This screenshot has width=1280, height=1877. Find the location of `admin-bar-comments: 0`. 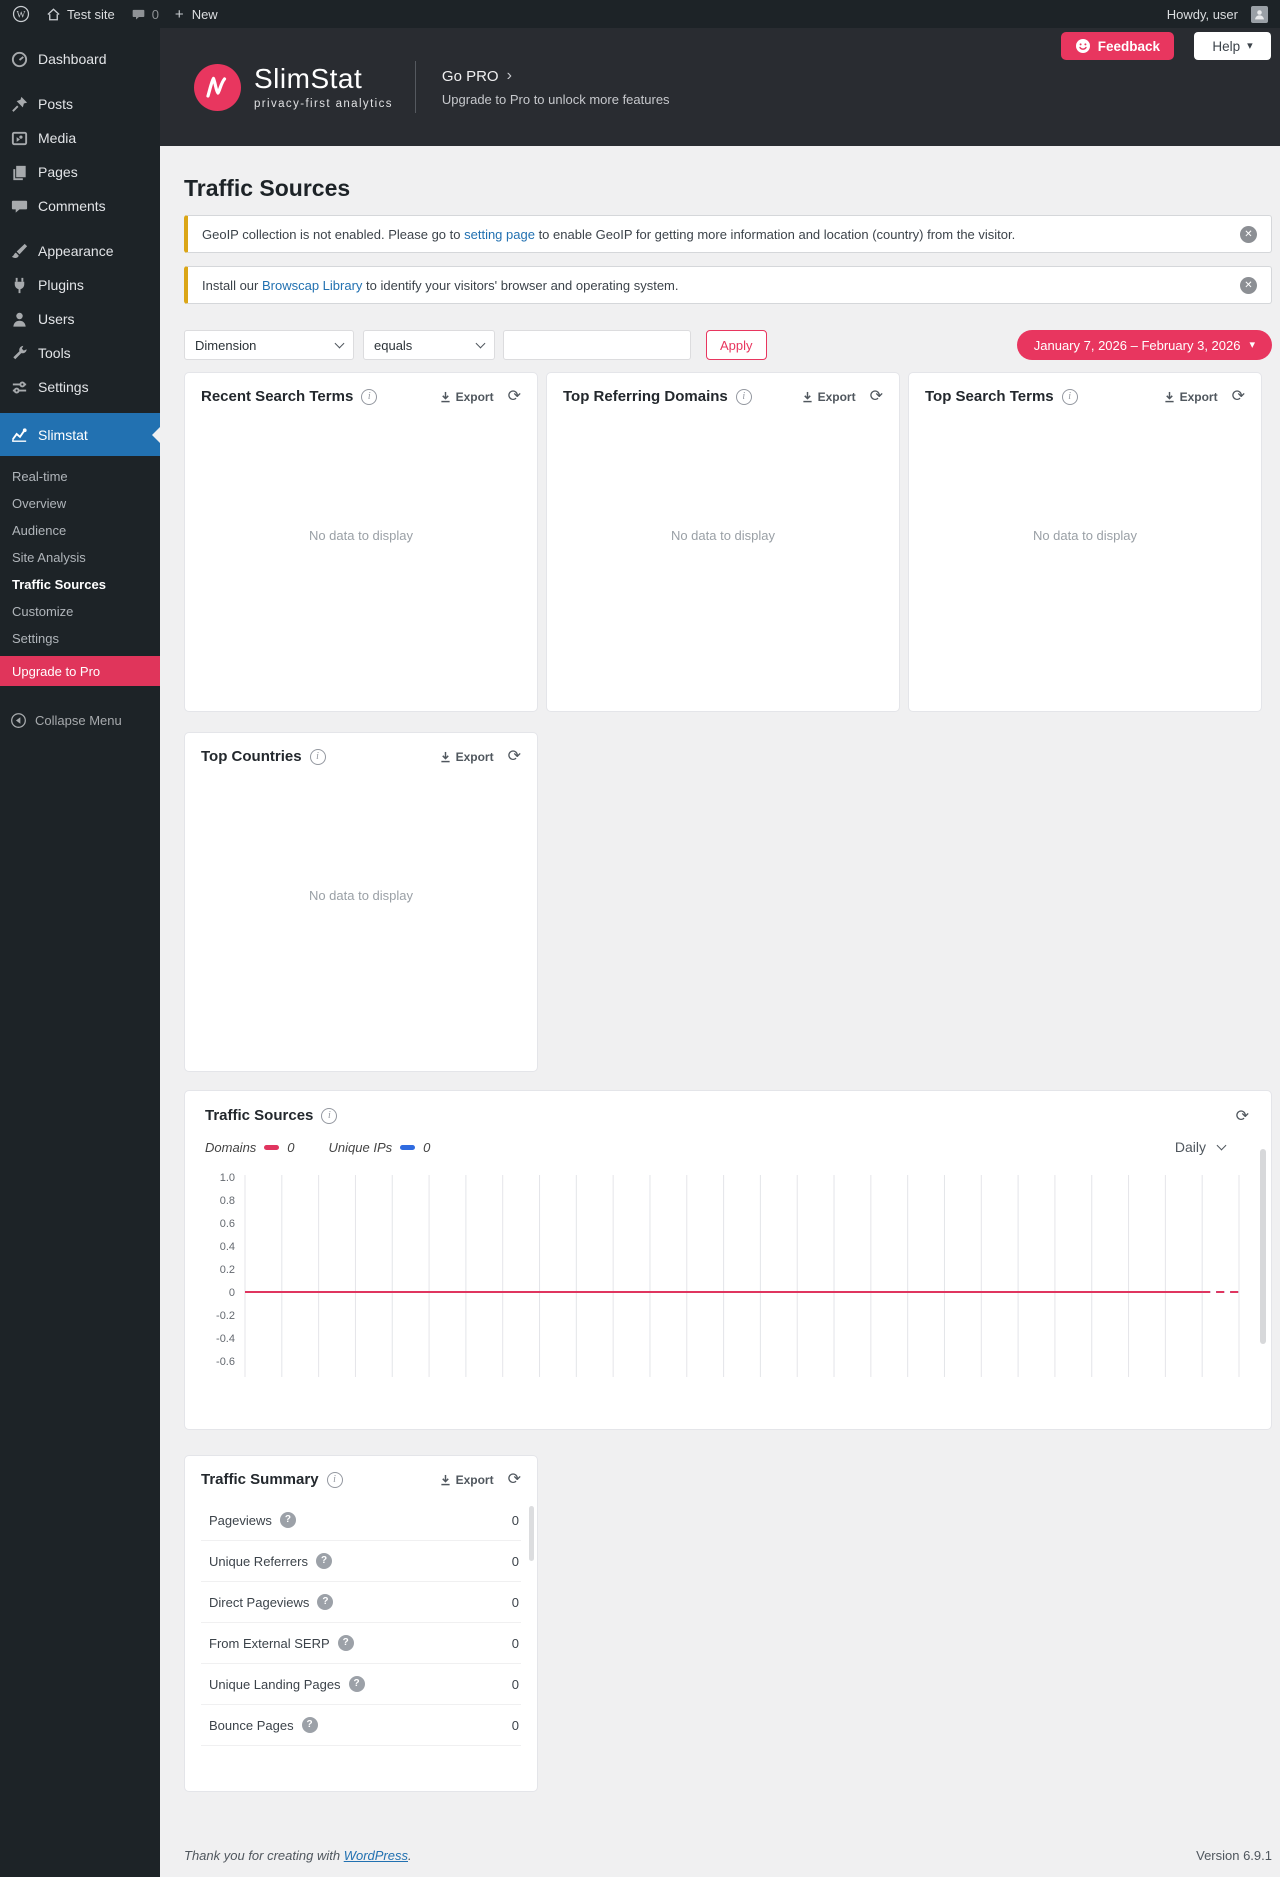

admin-bar-comments: 0 is located at coordinates (145, 14).